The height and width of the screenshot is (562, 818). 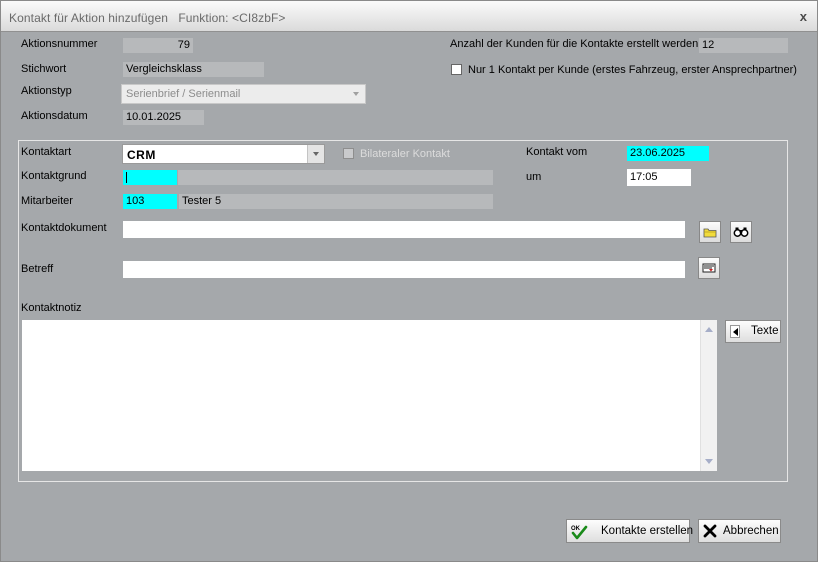 I want to click on kontakte-erstellen-button: OK Kontakte erstellen, so click(x=630, y=531).